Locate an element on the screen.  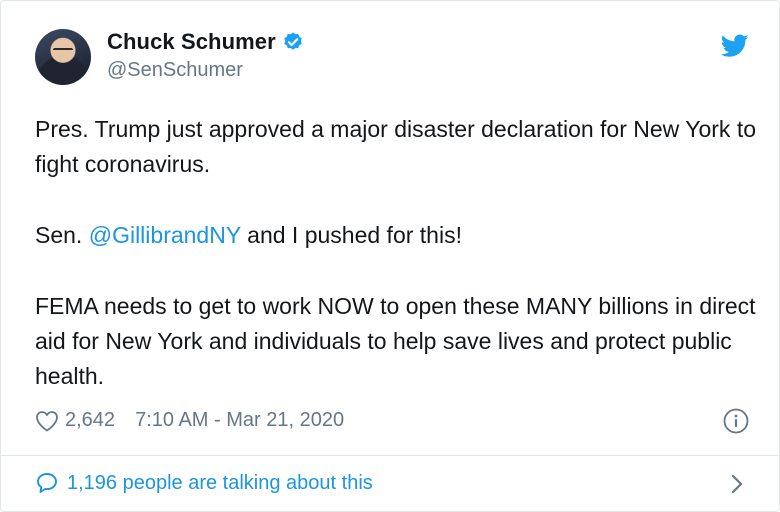
conversation-link-label: 1,196 people are talking about this is located at coordinates (220, 482).